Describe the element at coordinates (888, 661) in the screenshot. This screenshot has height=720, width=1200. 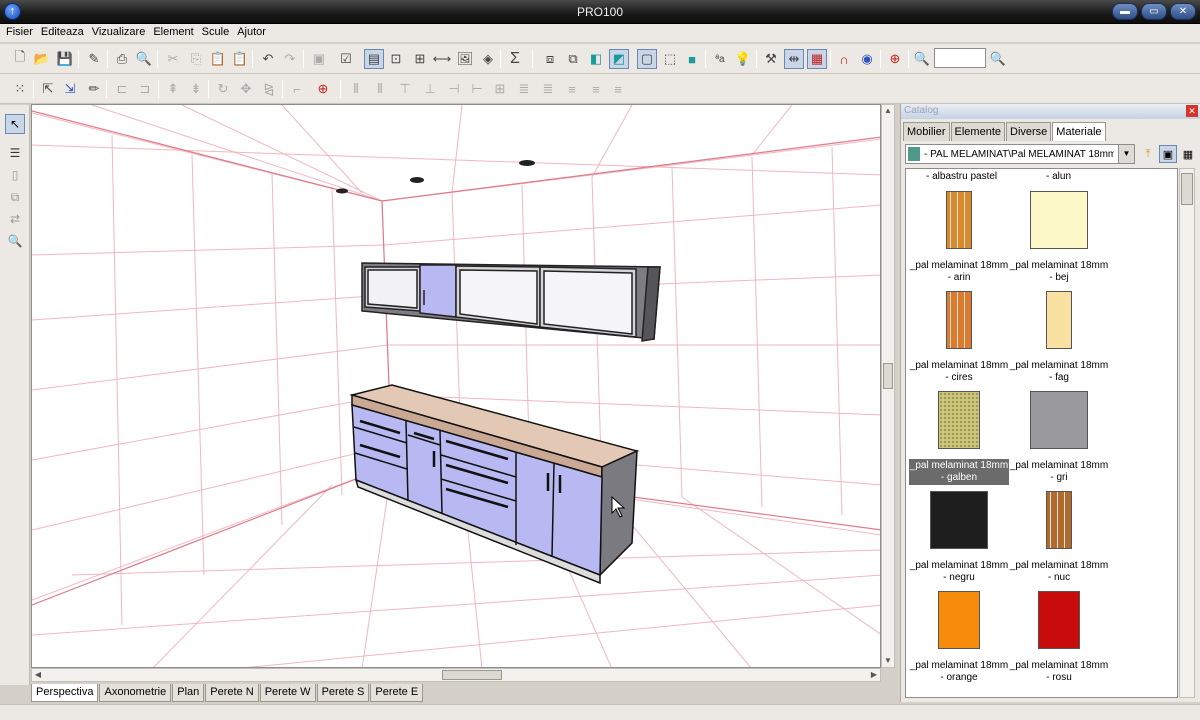
I see `scroll-down-icon: ▼` at that location.